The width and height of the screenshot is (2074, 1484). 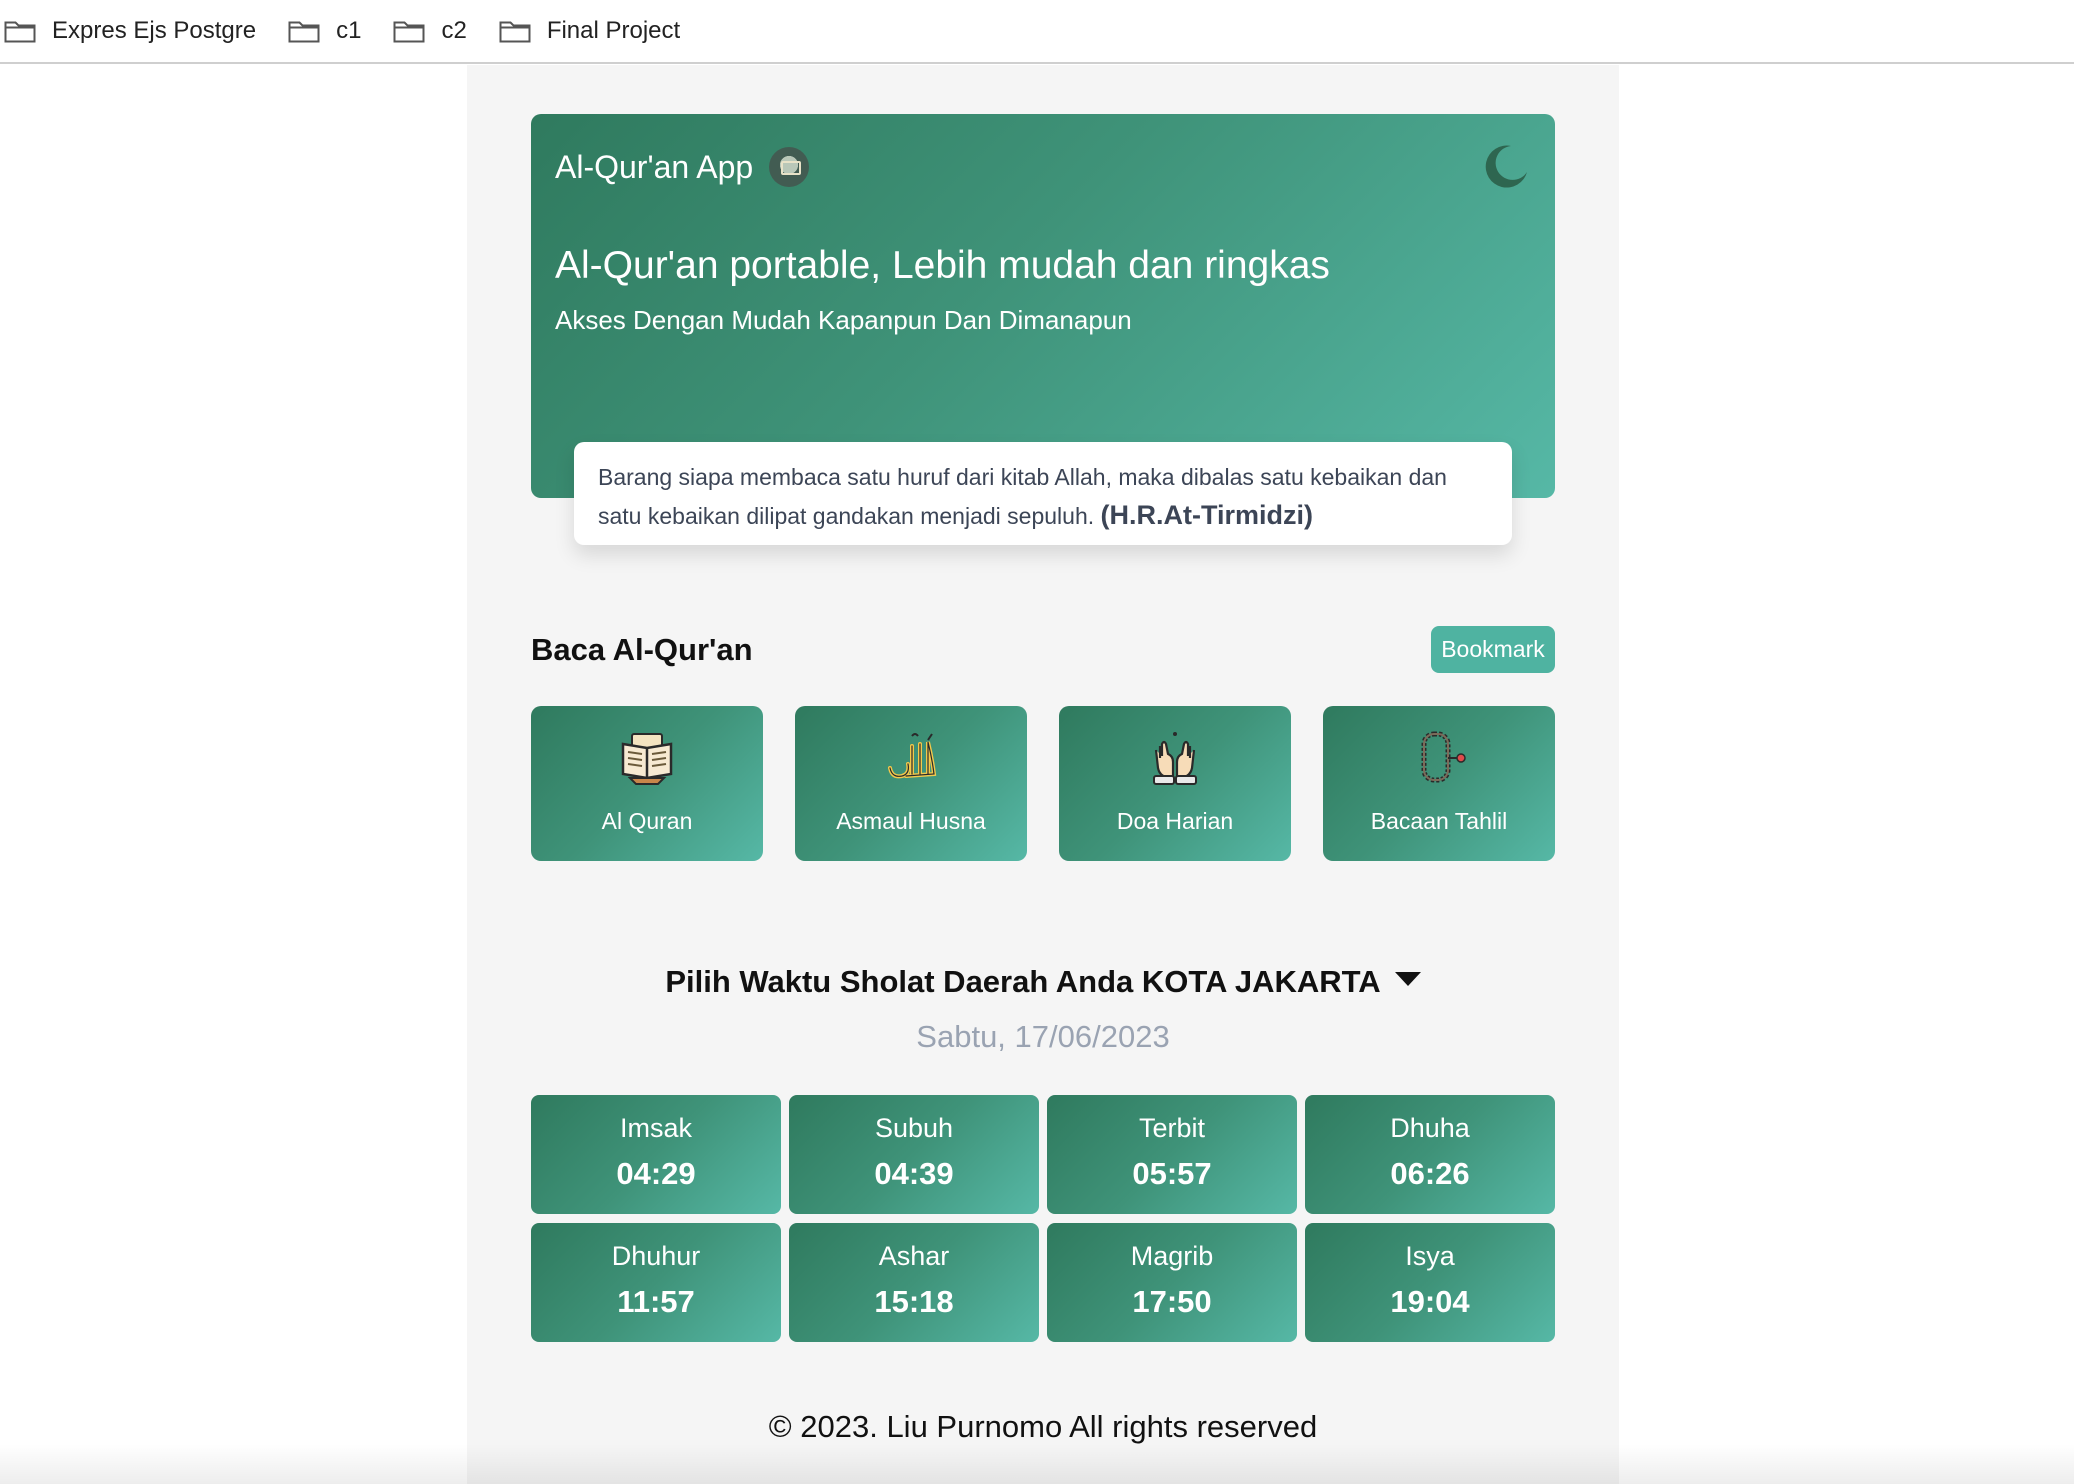 I want to click on bookmark-c2: c2, so click(x=430, y=31).